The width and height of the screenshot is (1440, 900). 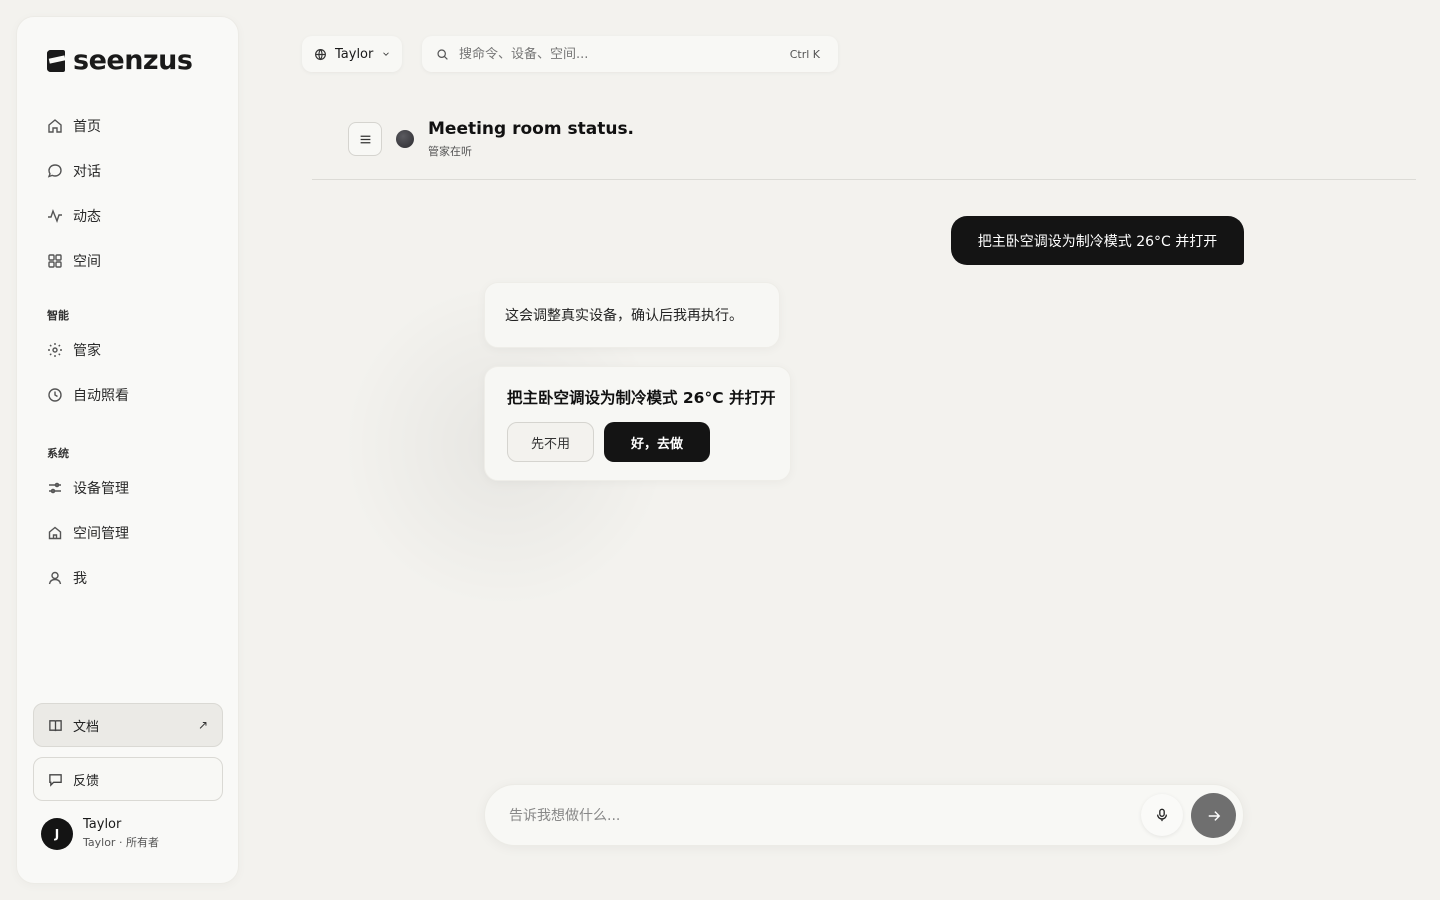 What do you see at coordinates (804, 54) in the screenshot?
I see `shortcut-hint: Ctrl K` at bounding box center [804, 54].